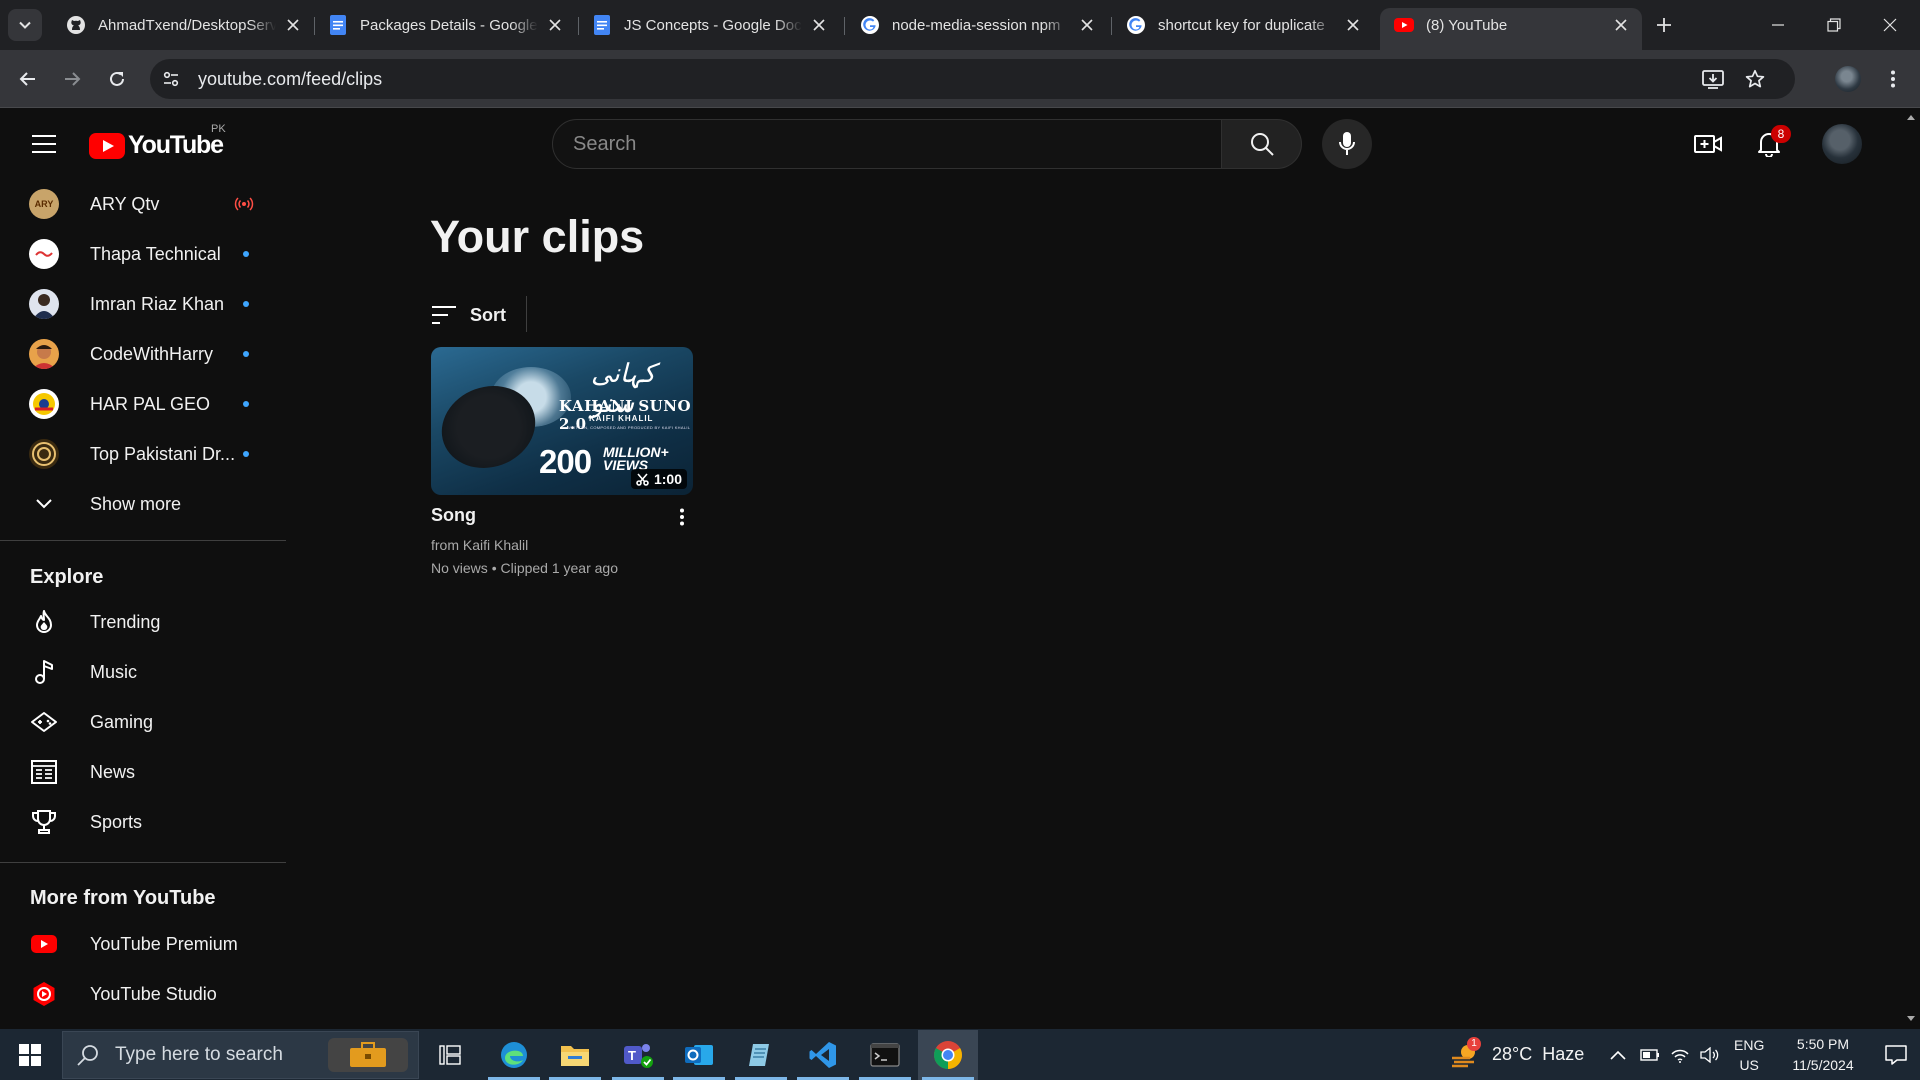 The width and height of the screenshot is (1920, 1080). What do you see at coordinates (1511, 29) in the screenshot?
I see `browser-tab-active: (8) YouTube` at bounding box center [1511, 29].